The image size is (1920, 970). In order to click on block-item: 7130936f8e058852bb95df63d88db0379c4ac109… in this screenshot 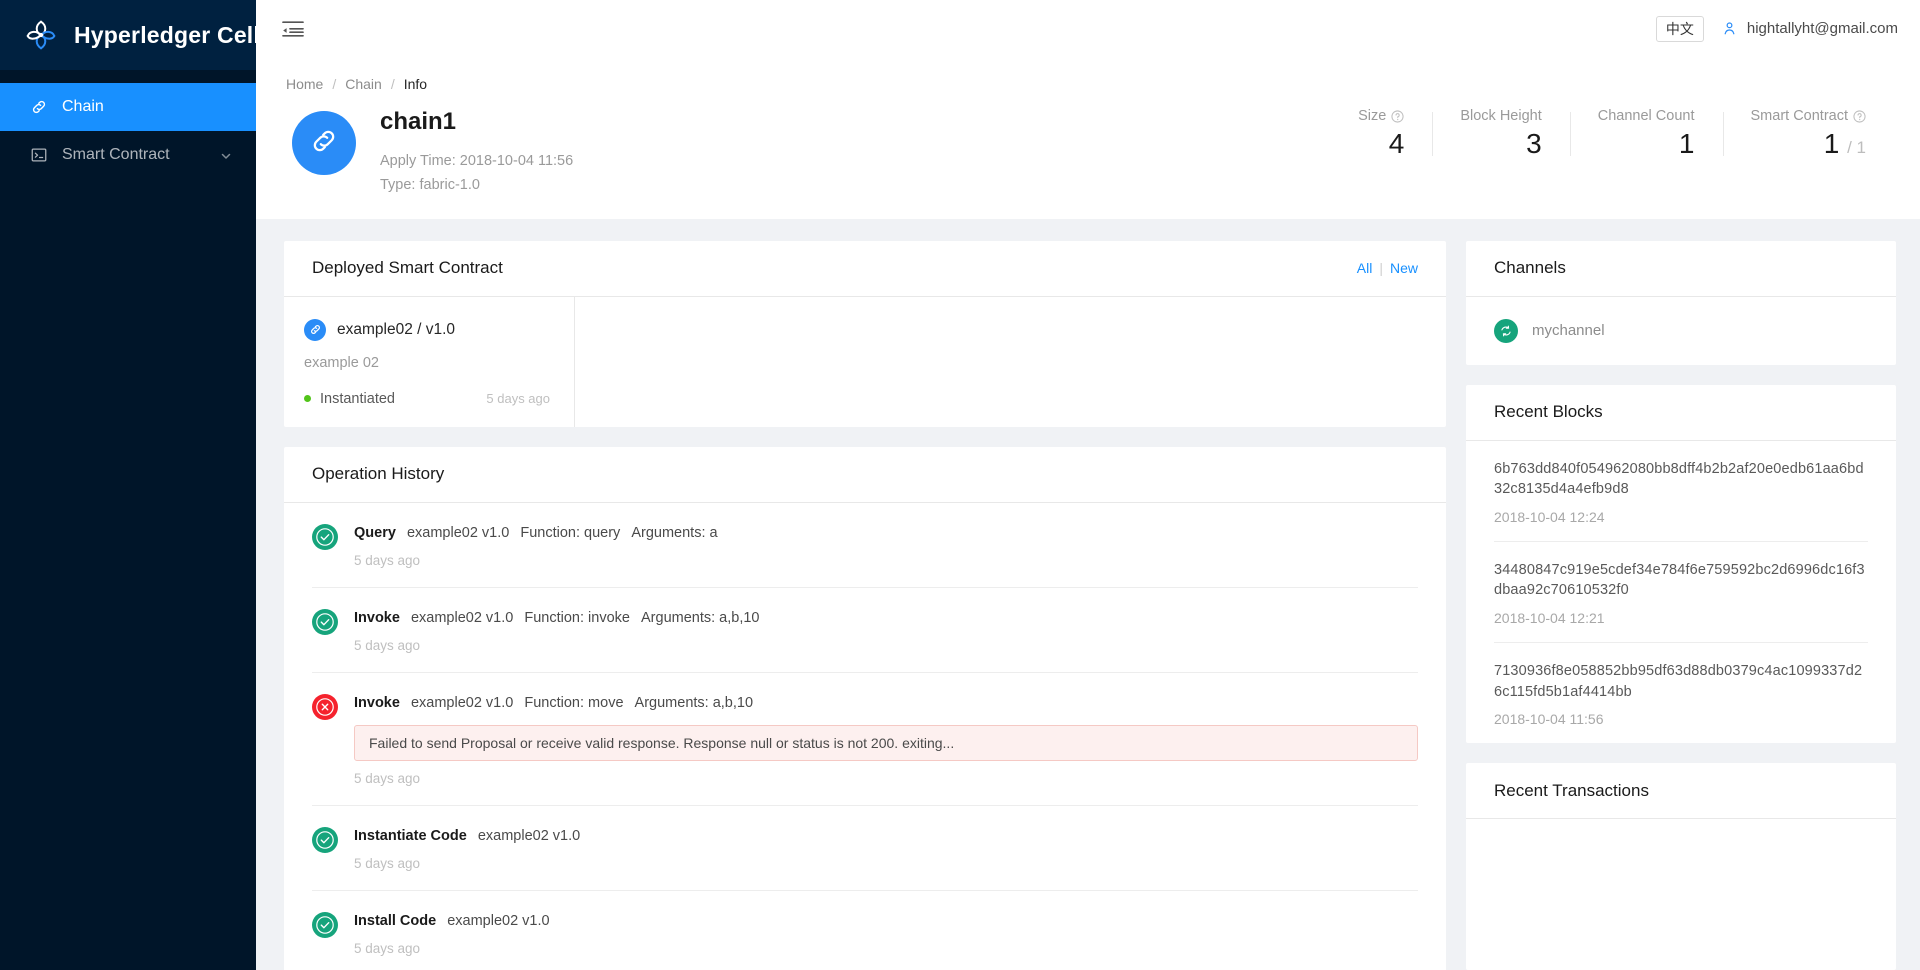, I will do `click(1681, 693)`.